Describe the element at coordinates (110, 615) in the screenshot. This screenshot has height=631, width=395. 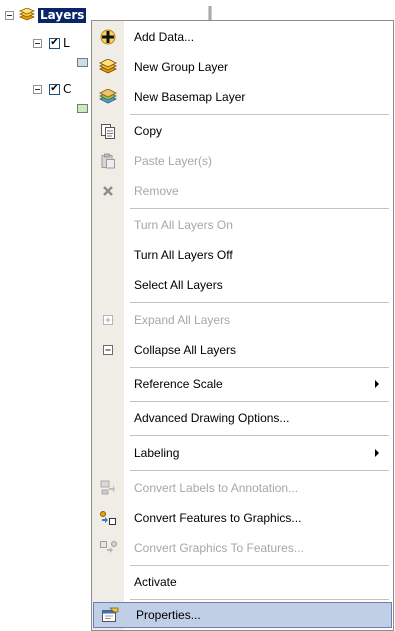
I see `properties-icon` at that location.